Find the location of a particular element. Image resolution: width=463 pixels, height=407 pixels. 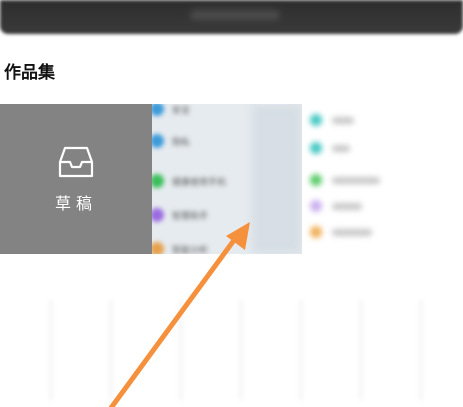

inbox-tray-icon is located at coordinates (76, 162).